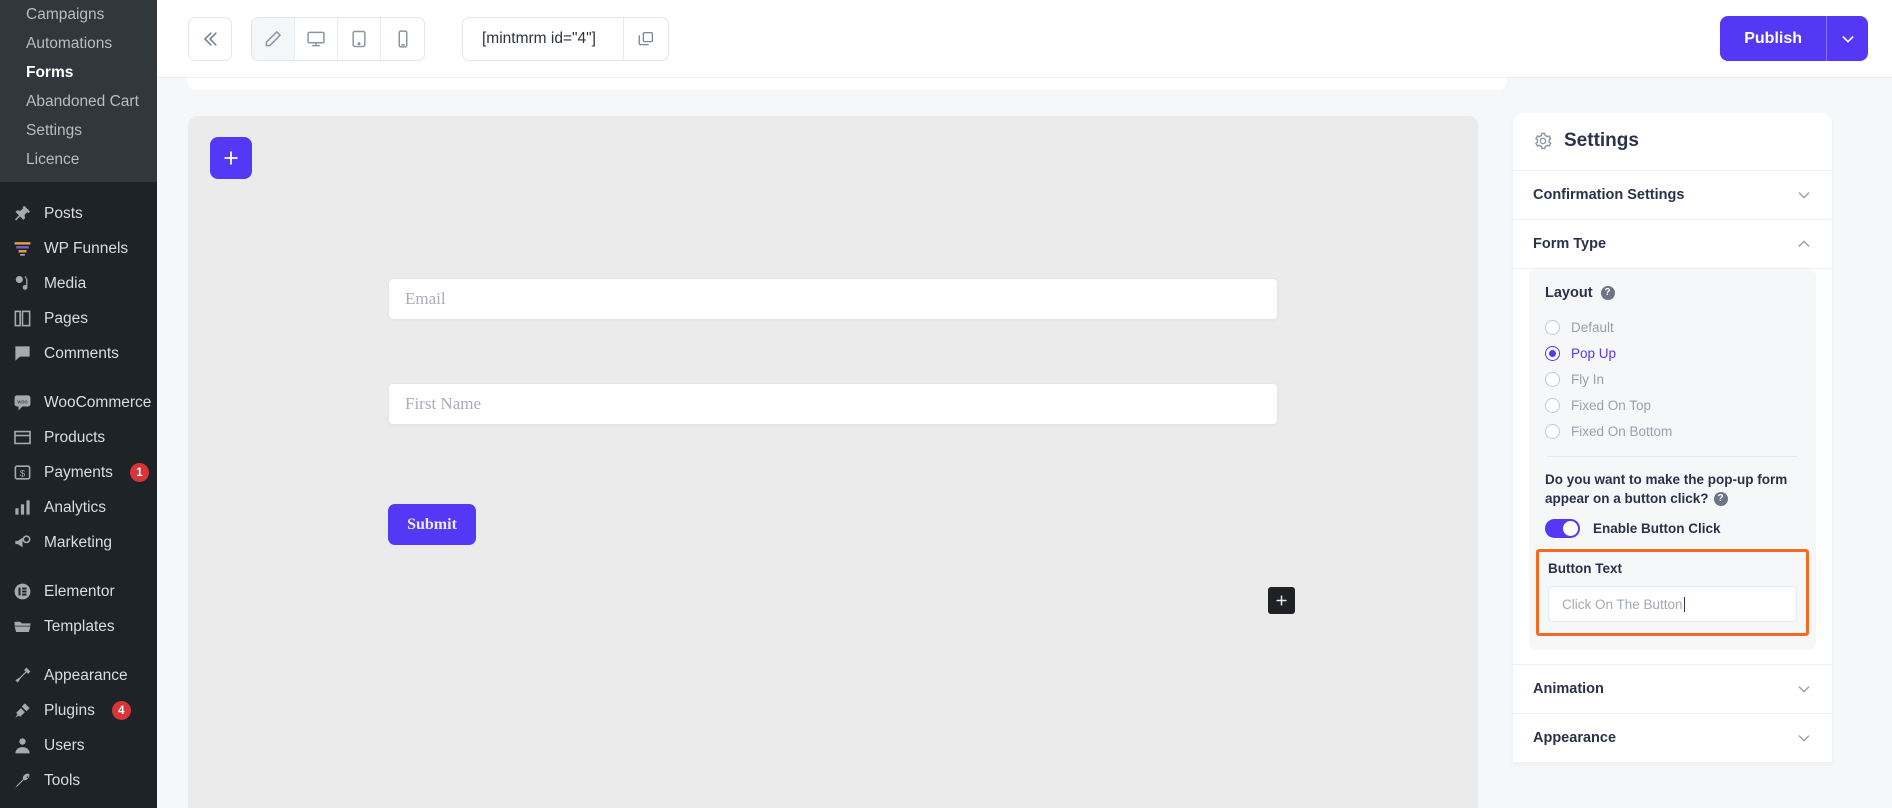 The image size is (1892, 808). What do you see at coordinates (432, 524) in the screenshot?
I see `submit-button: Submit` at bounding box center [432, 524].